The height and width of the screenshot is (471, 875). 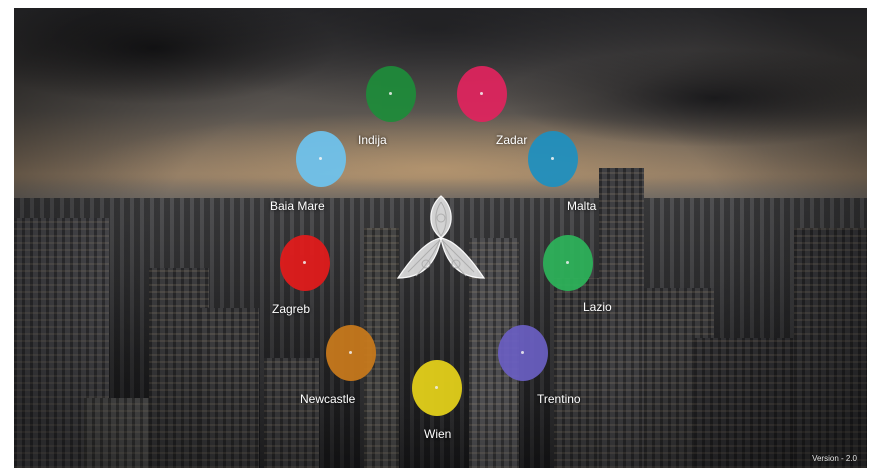 What do you see at coordinates (834, 458) in the screenshot?
I see `version-label: Version - 2.0` at bounding box center [834, 458].